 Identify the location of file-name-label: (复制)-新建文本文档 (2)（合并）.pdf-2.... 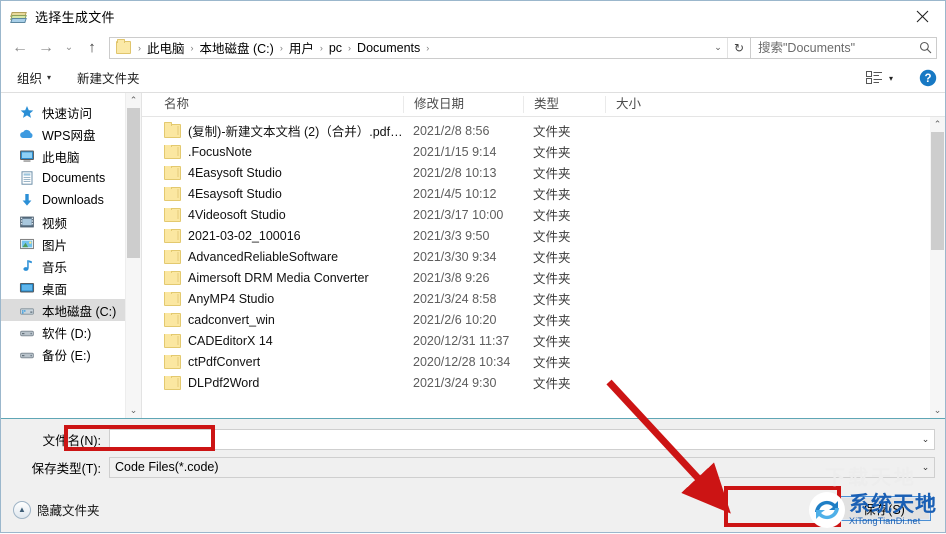
(295, 132).